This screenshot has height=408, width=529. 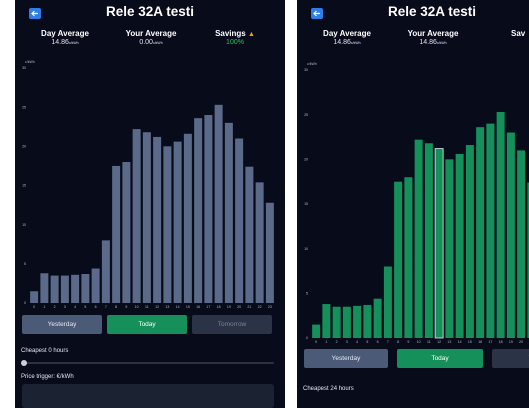 I want to click on tab-tomorrow: Tomorrow, so click(x=232, y=324).